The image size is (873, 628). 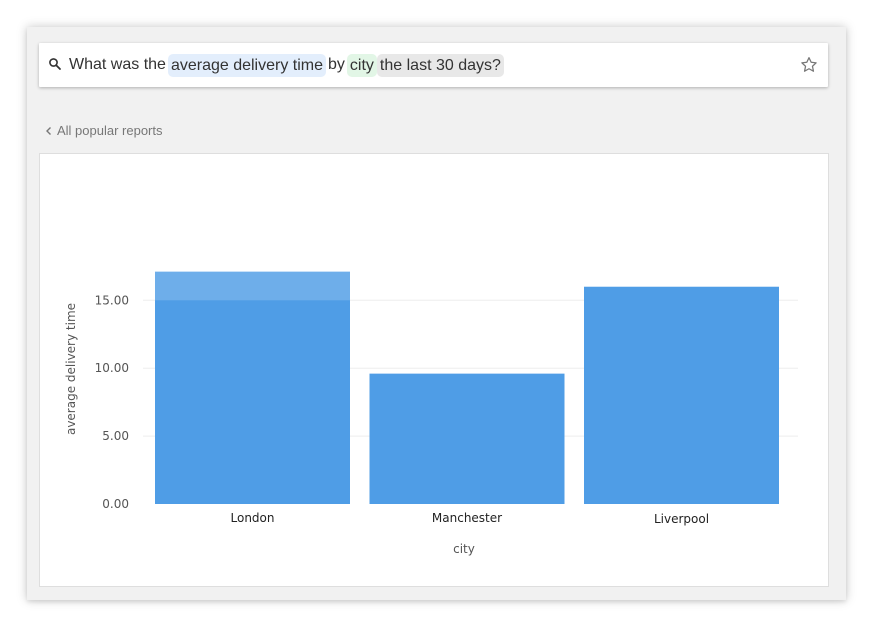 I want to click on bar-manchester, so click(x=467, y=438).